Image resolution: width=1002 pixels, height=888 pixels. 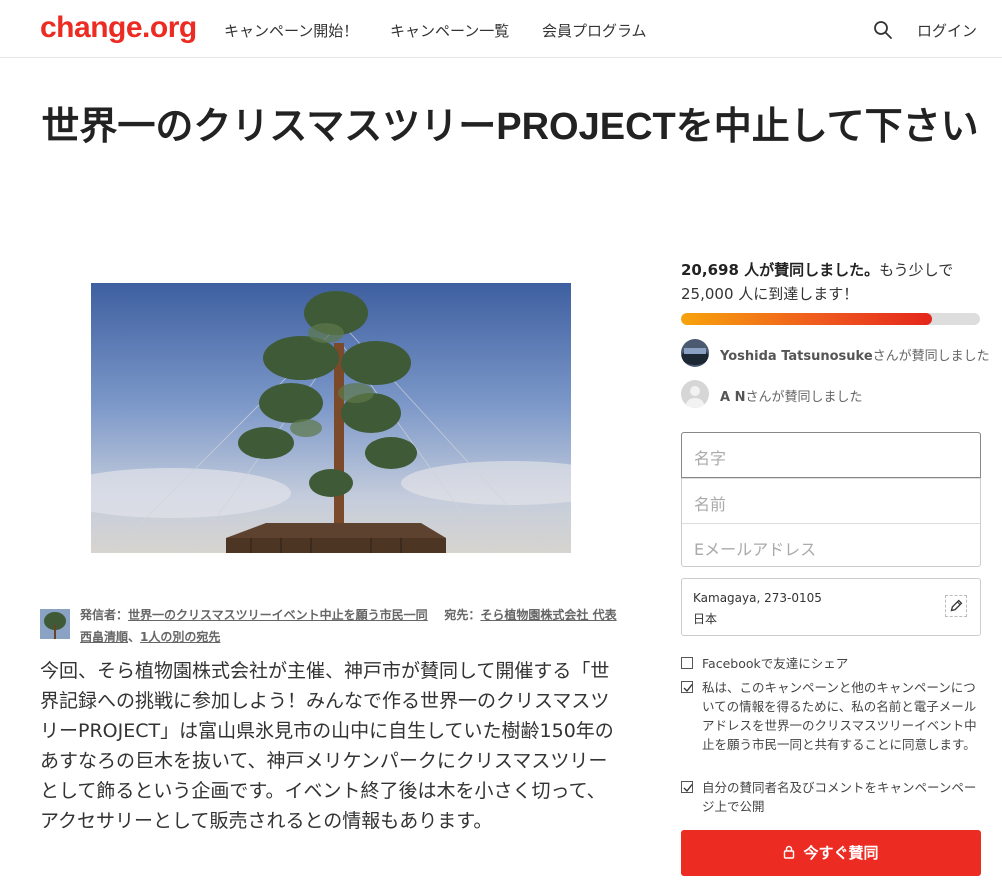 I want to click on facebook-share-label: Facebookで友達にシェア, so click(x=775, y=663).